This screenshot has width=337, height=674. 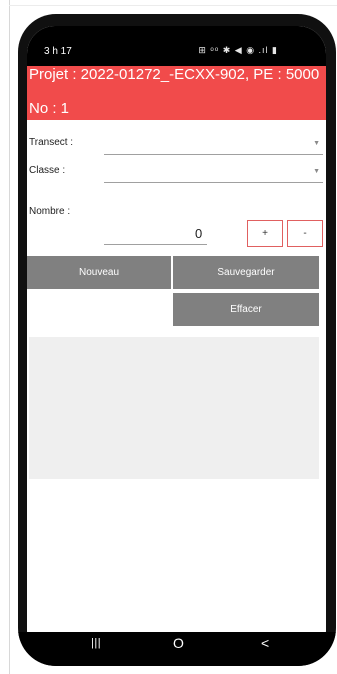 I want to click on status-time: 3 h 17, so click(x=58, y=51).